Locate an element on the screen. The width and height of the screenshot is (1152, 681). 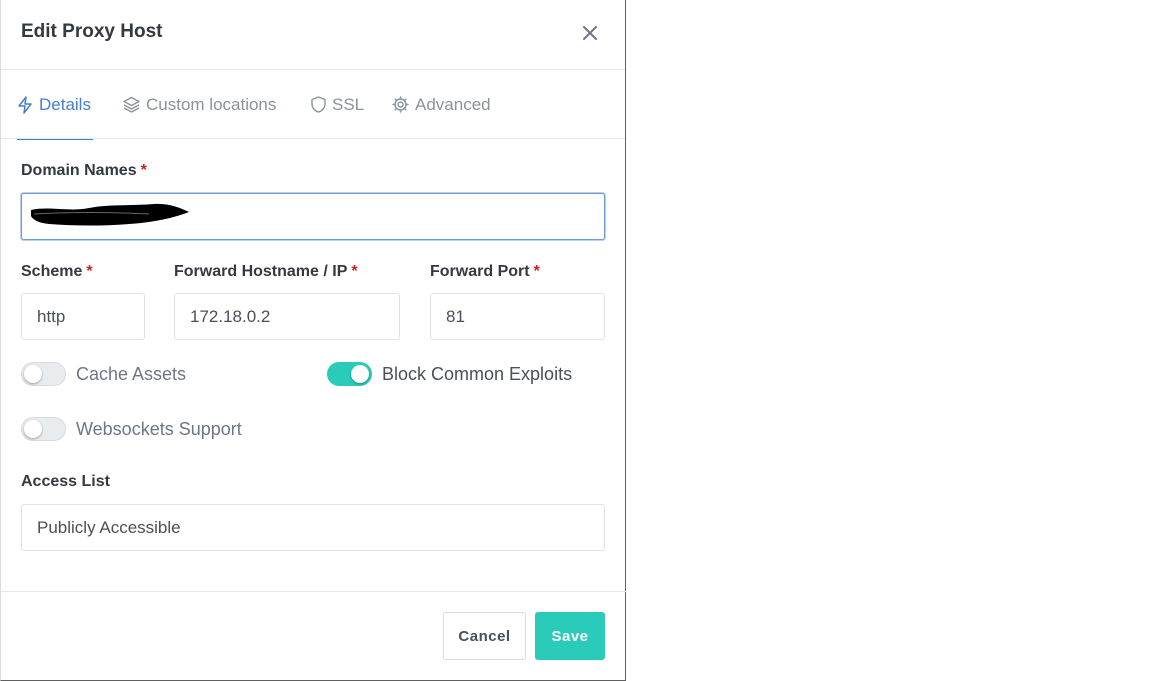
forward-hostname-value: 172.18.0.2 is located at coordinates (230, 316).